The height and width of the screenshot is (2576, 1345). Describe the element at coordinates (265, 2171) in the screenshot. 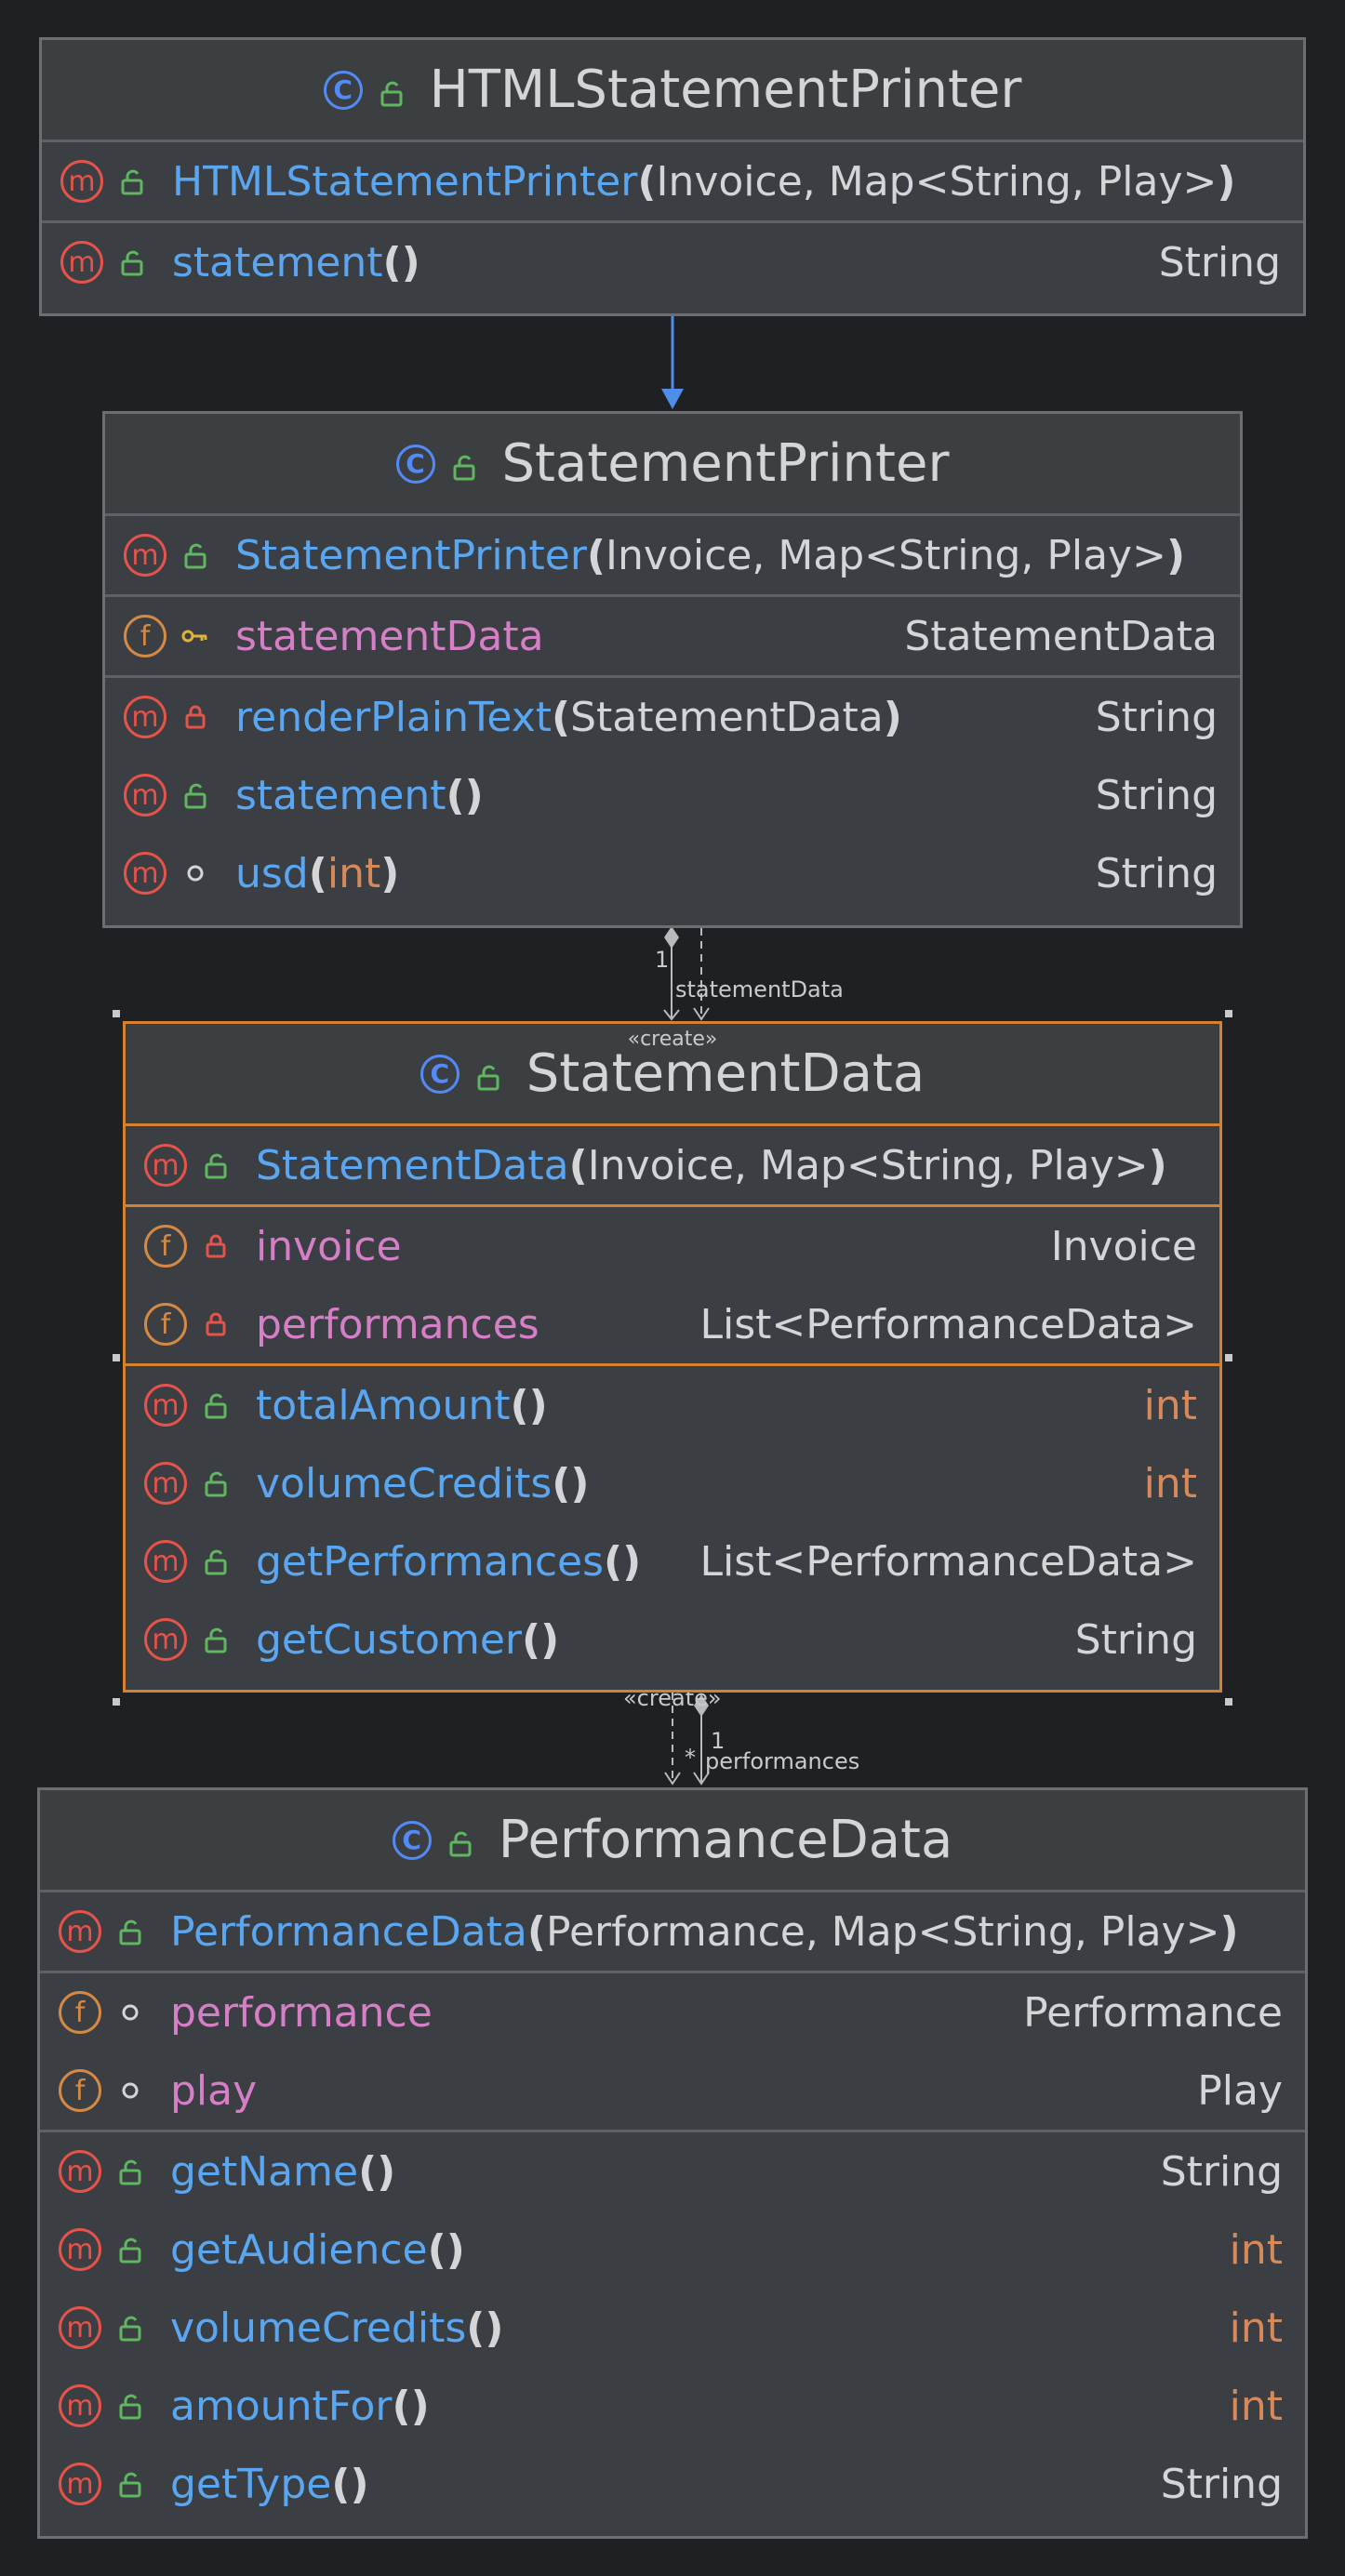

I see `method-name: getName` at that location.